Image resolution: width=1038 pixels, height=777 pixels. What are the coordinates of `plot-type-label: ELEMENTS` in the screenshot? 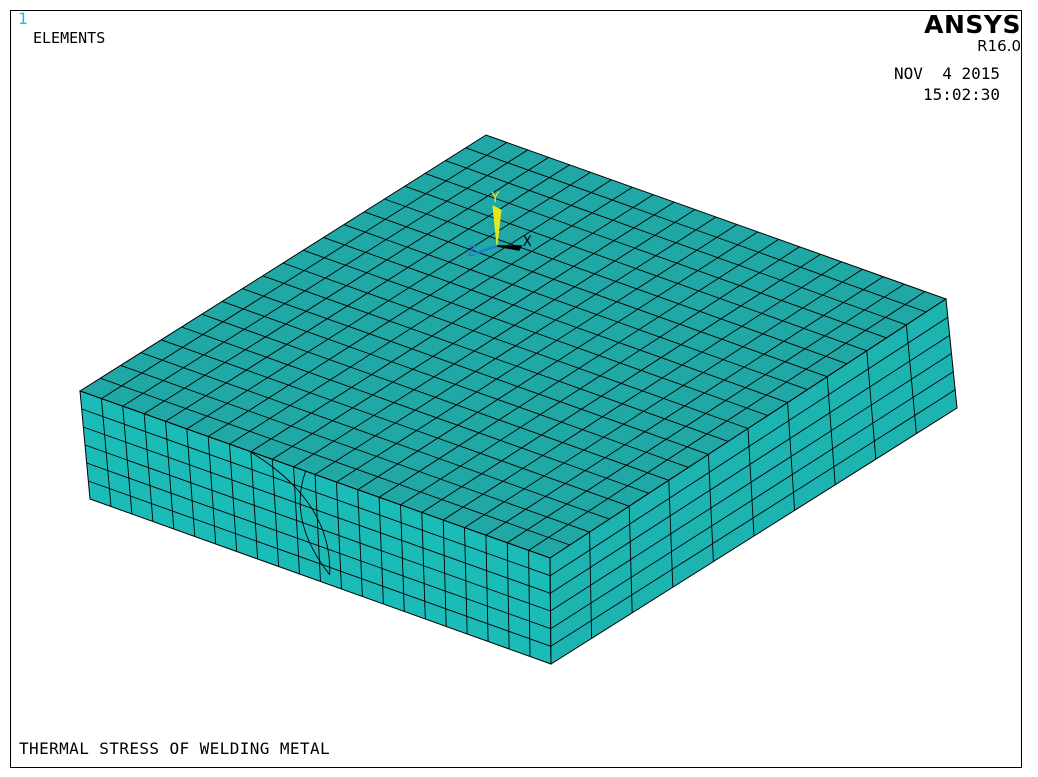 It's located at (69, 38).